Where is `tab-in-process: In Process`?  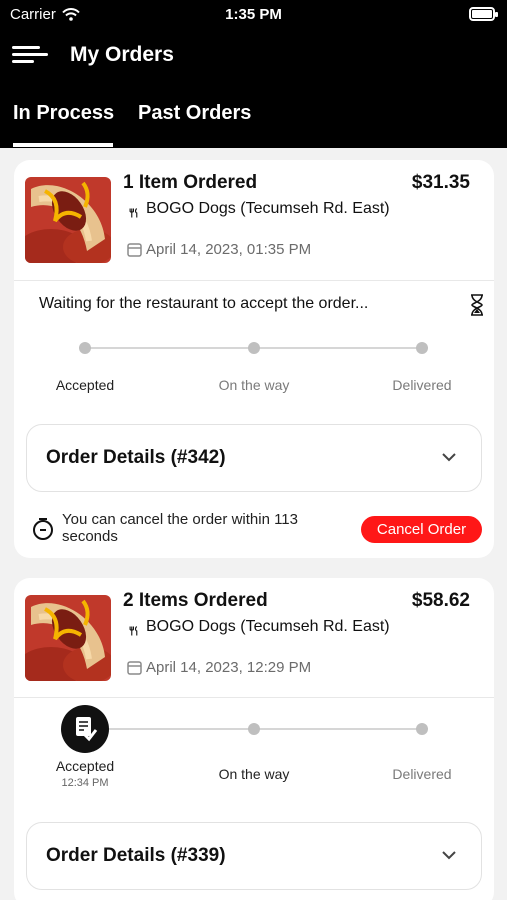
tab-in-process: In Process is located at coordinates (63, 113).